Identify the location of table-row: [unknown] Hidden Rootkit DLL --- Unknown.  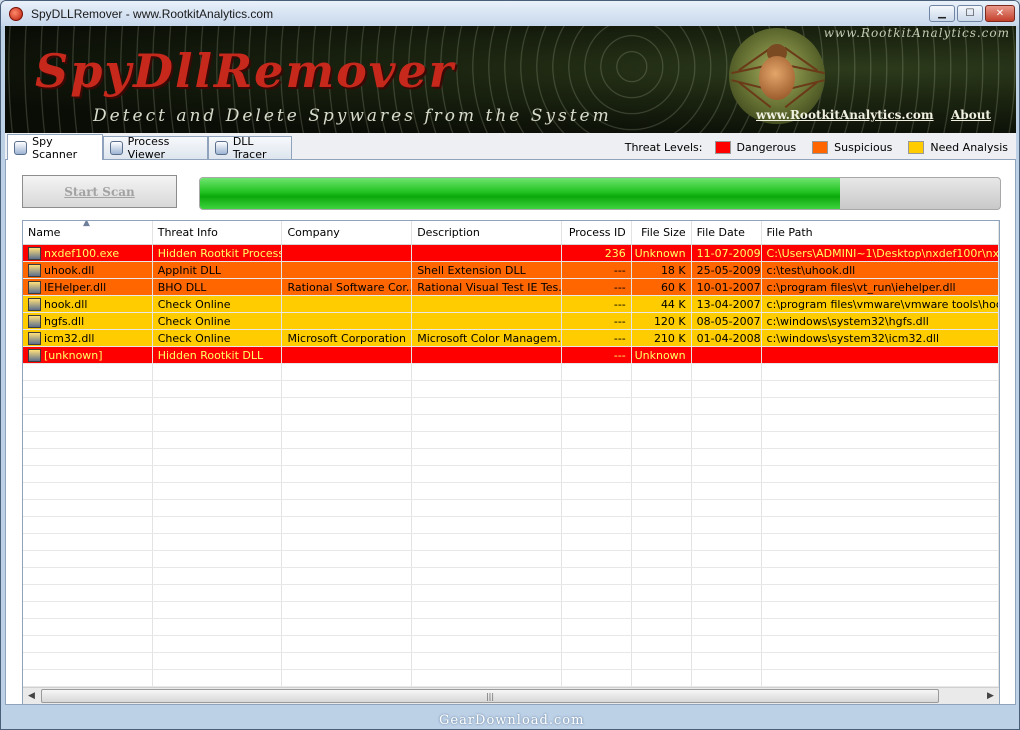
(511, 355).